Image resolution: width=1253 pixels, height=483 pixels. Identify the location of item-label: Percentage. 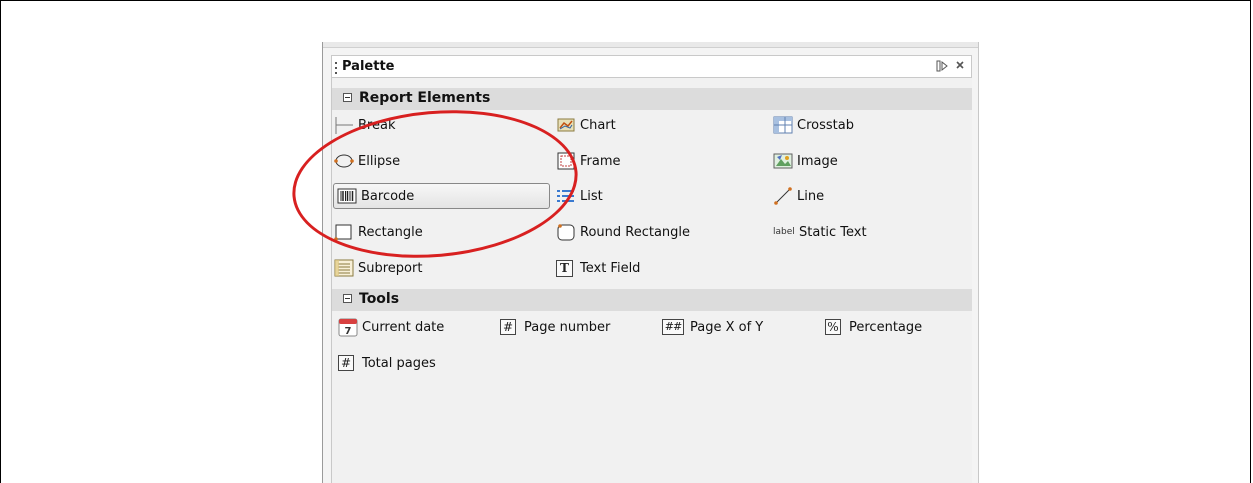
(886, 327).